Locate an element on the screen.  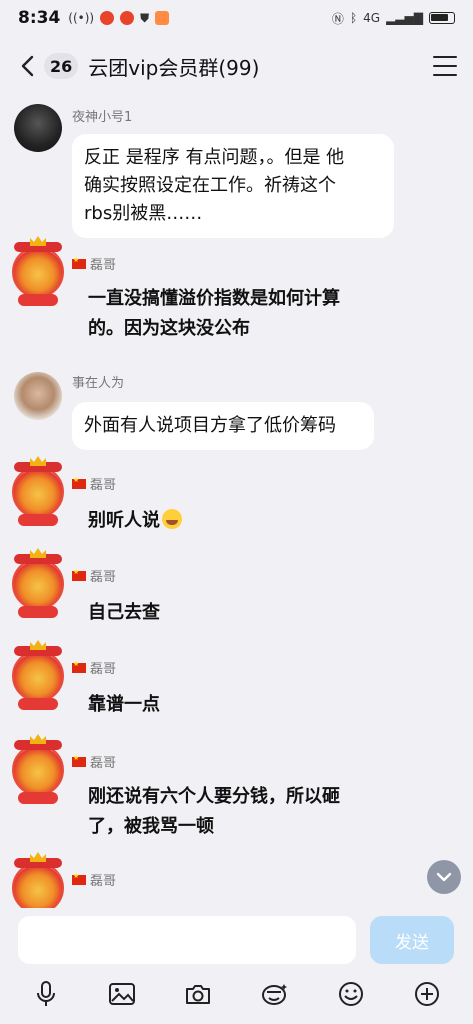
unread-count-badge: 26 is located at coordinates (61, 66).